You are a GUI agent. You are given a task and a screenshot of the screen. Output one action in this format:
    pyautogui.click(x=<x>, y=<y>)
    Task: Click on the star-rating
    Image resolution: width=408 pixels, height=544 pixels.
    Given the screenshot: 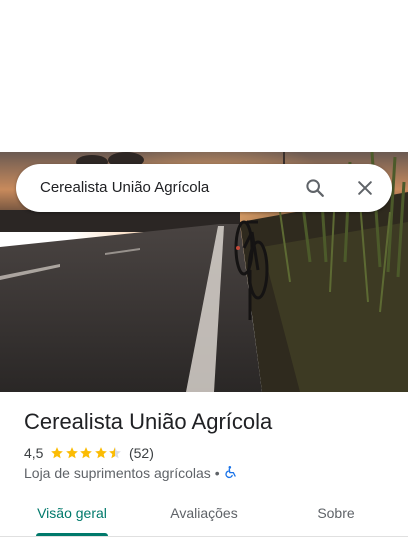 What is the action you would take?
    pyautogui.click(x=86, y=453)
    